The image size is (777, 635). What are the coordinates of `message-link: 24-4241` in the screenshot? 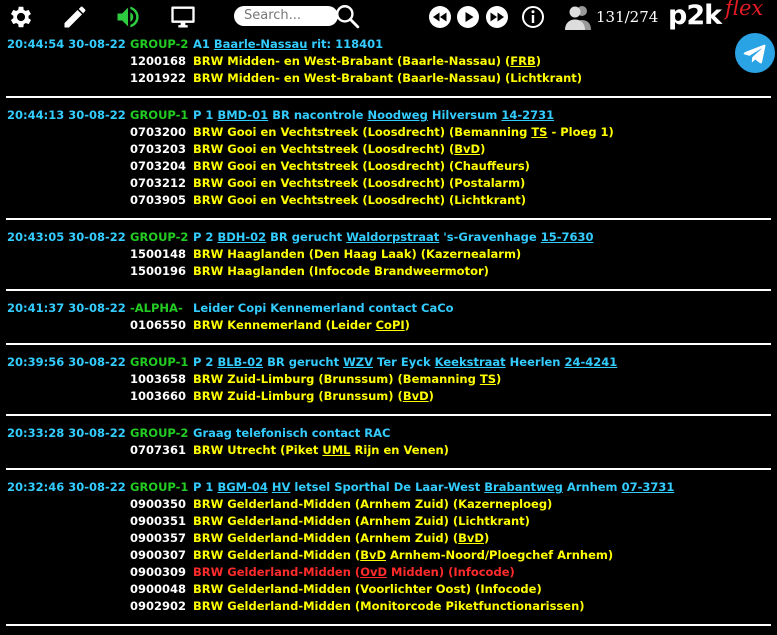 It's located at (591, 362).